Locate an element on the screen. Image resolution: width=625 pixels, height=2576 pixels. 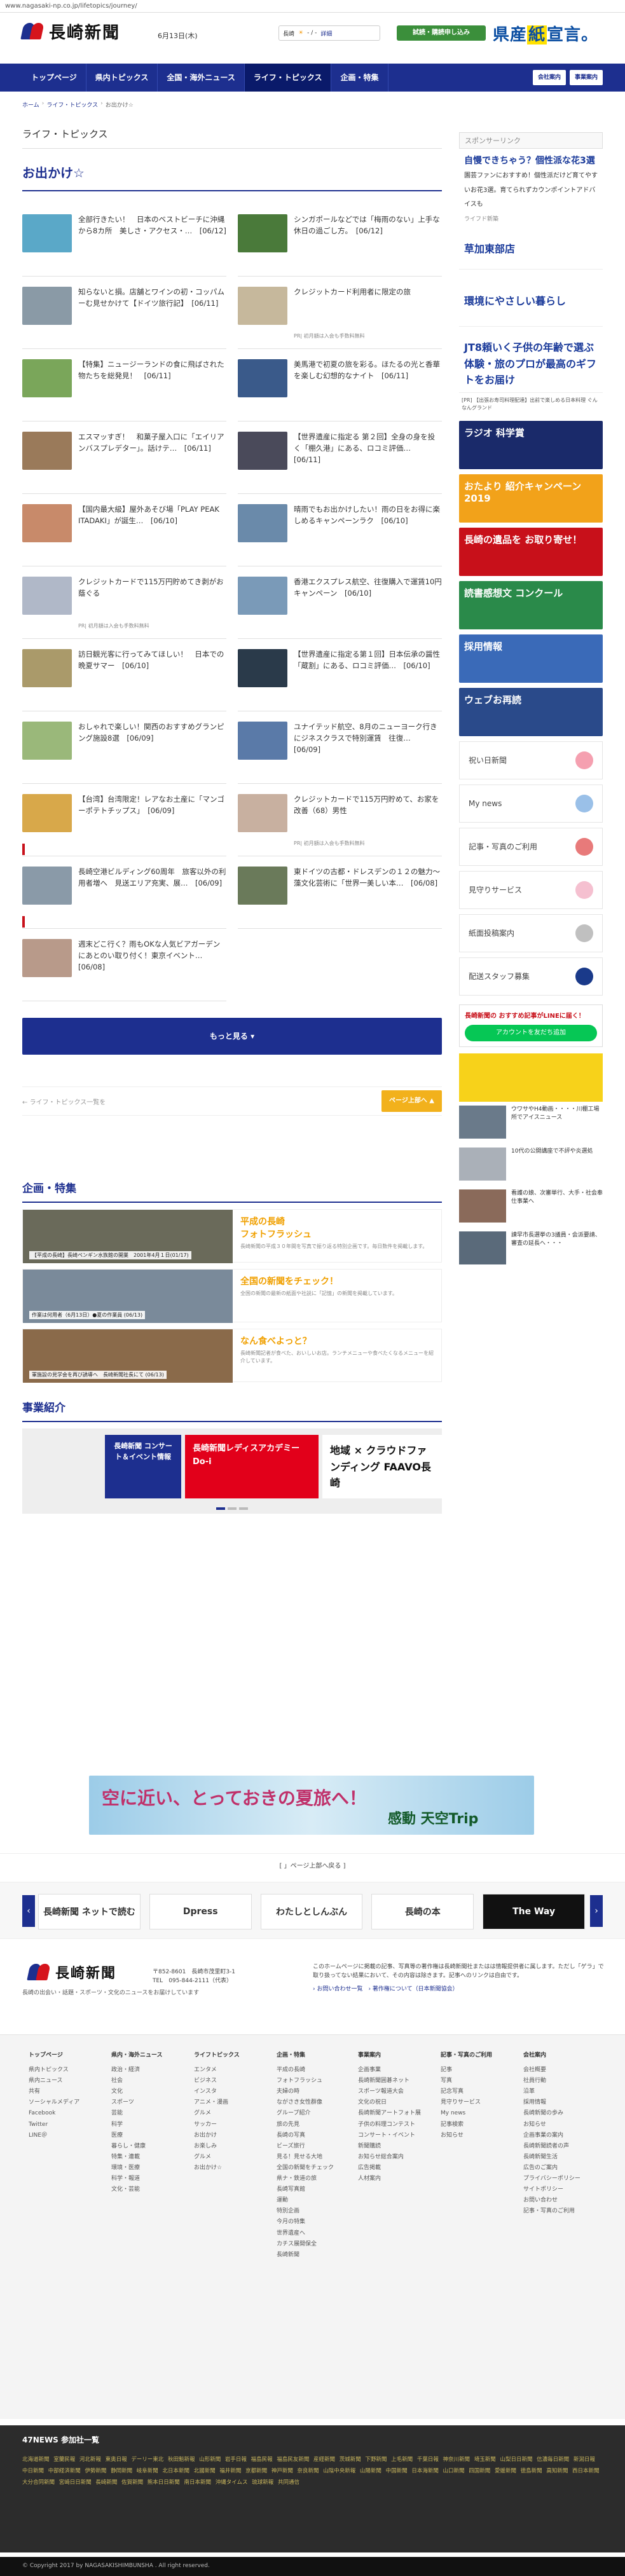
sitemap-link: アニメ・漫画 is located at coordinates (217, 2102).